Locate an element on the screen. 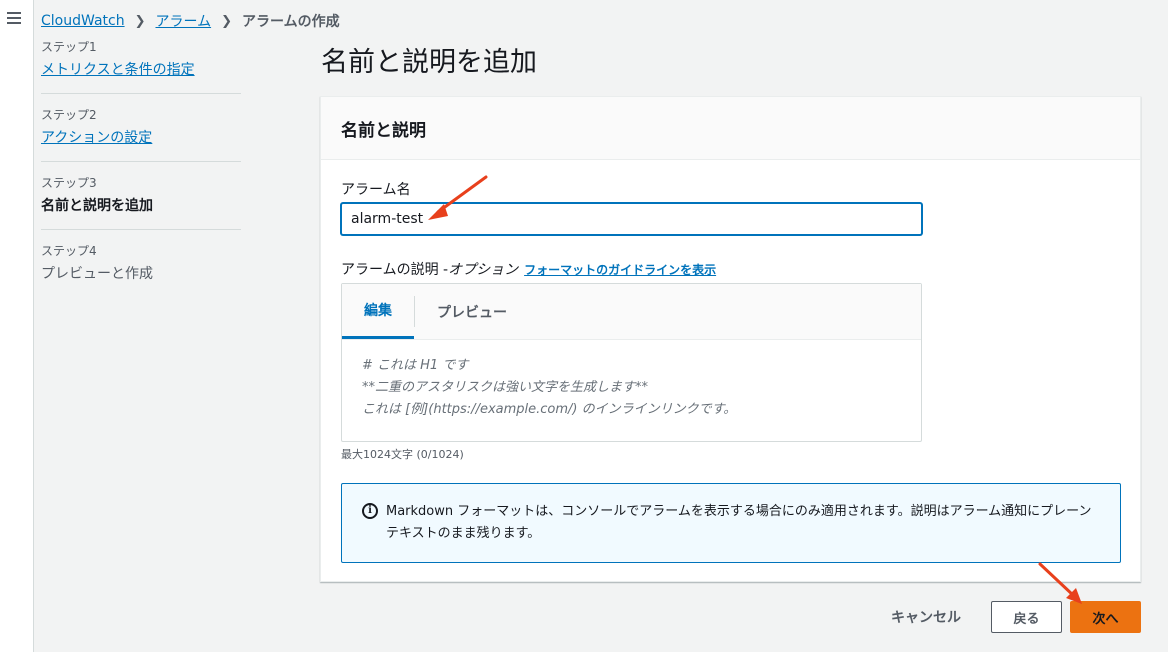 This screenshot has height=652, width=1168. description-label: アラームの説明 - is located at coordinates (395, 270).